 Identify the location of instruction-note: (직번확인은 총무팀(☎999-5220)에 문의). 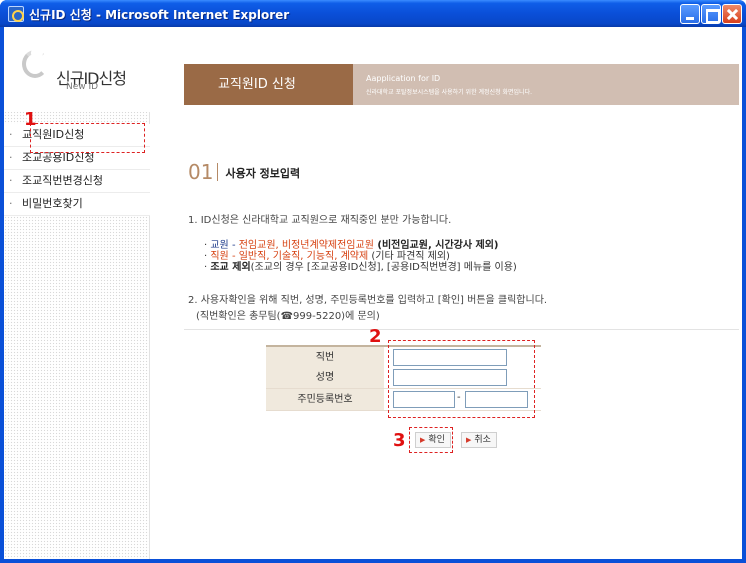
(288, 316).